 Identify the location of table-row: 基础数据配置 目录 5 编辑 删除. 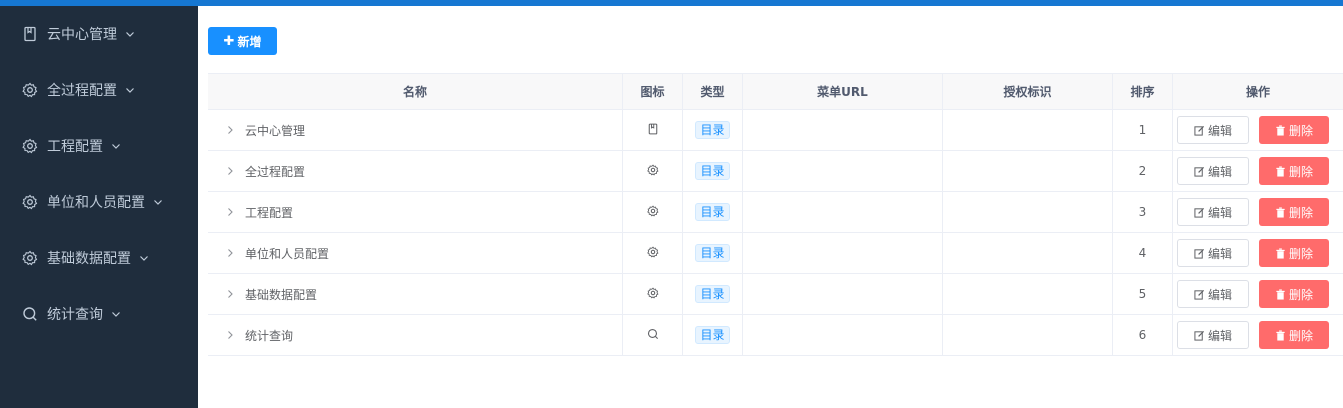
(775, 294).